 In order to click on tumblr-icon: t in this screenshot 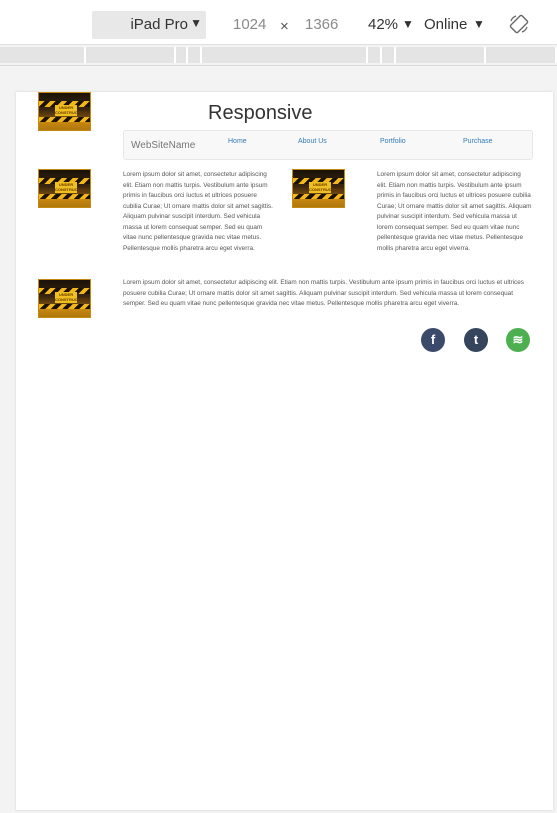, I will do `click(476, 340)`.